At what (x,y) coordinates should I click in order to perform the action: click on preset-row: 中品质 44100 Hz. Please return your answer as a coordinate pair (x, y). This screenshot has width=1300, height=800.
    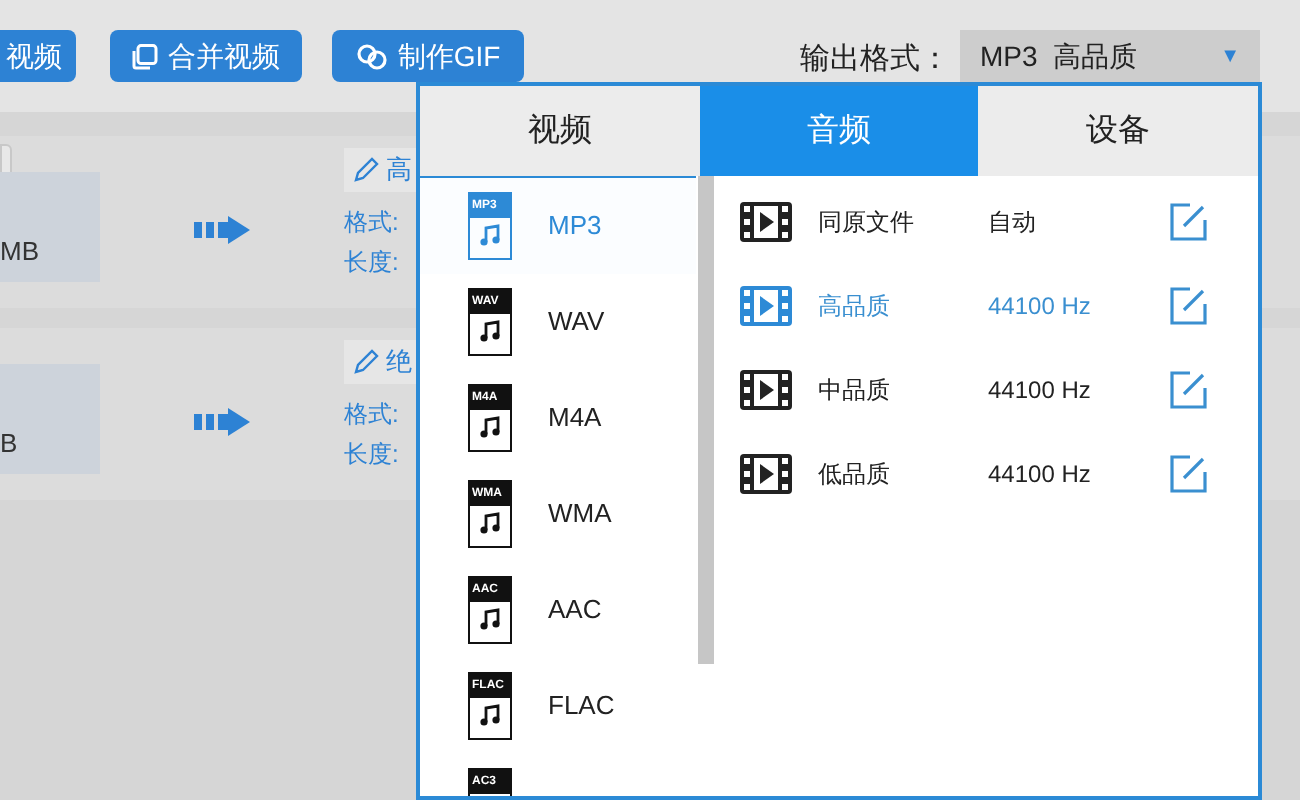
    Looking at the image, I should click on (987, 390).